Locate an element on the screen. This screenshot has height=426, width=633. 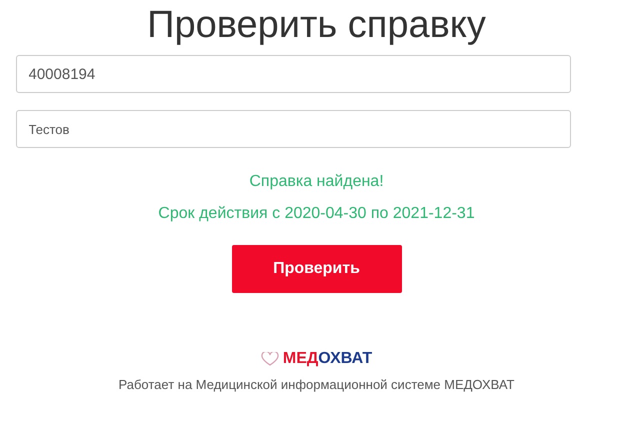
status-message: Справка найдена! is located at coordinates (316, 182).